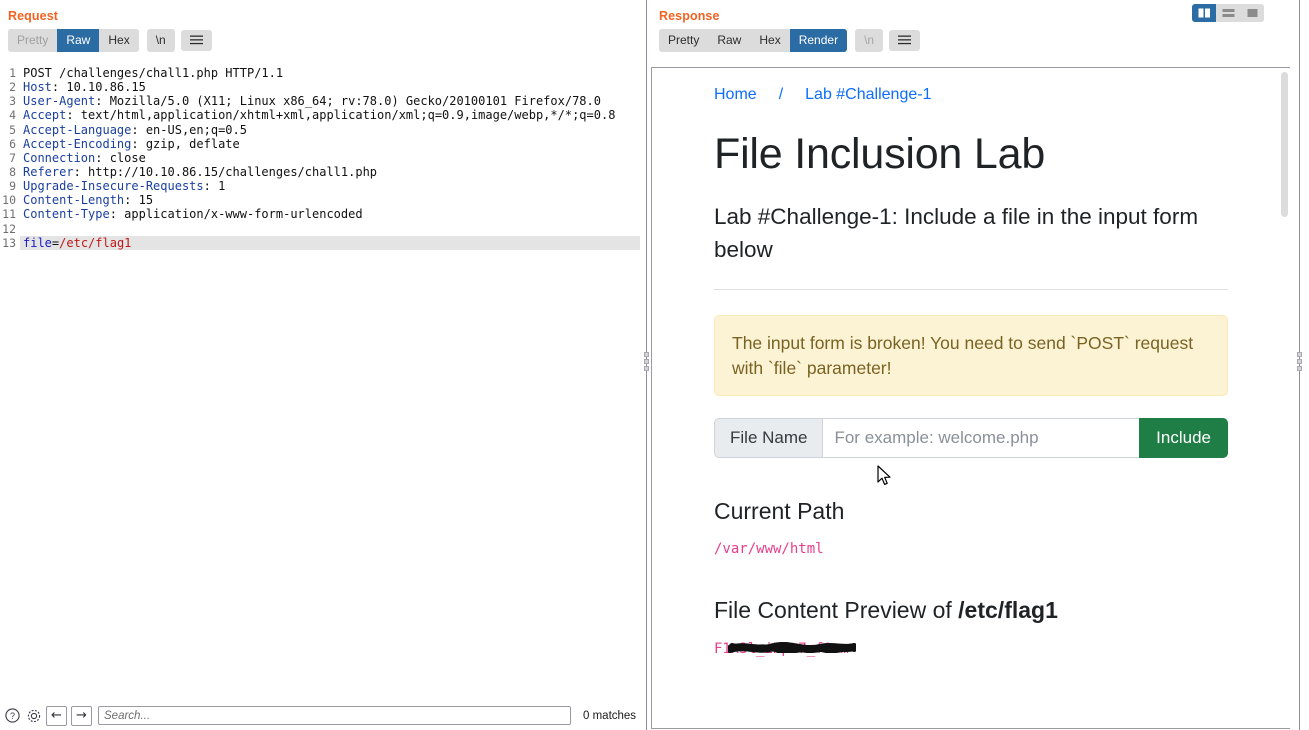  I want to click on gear-icon, so click(33, 715).